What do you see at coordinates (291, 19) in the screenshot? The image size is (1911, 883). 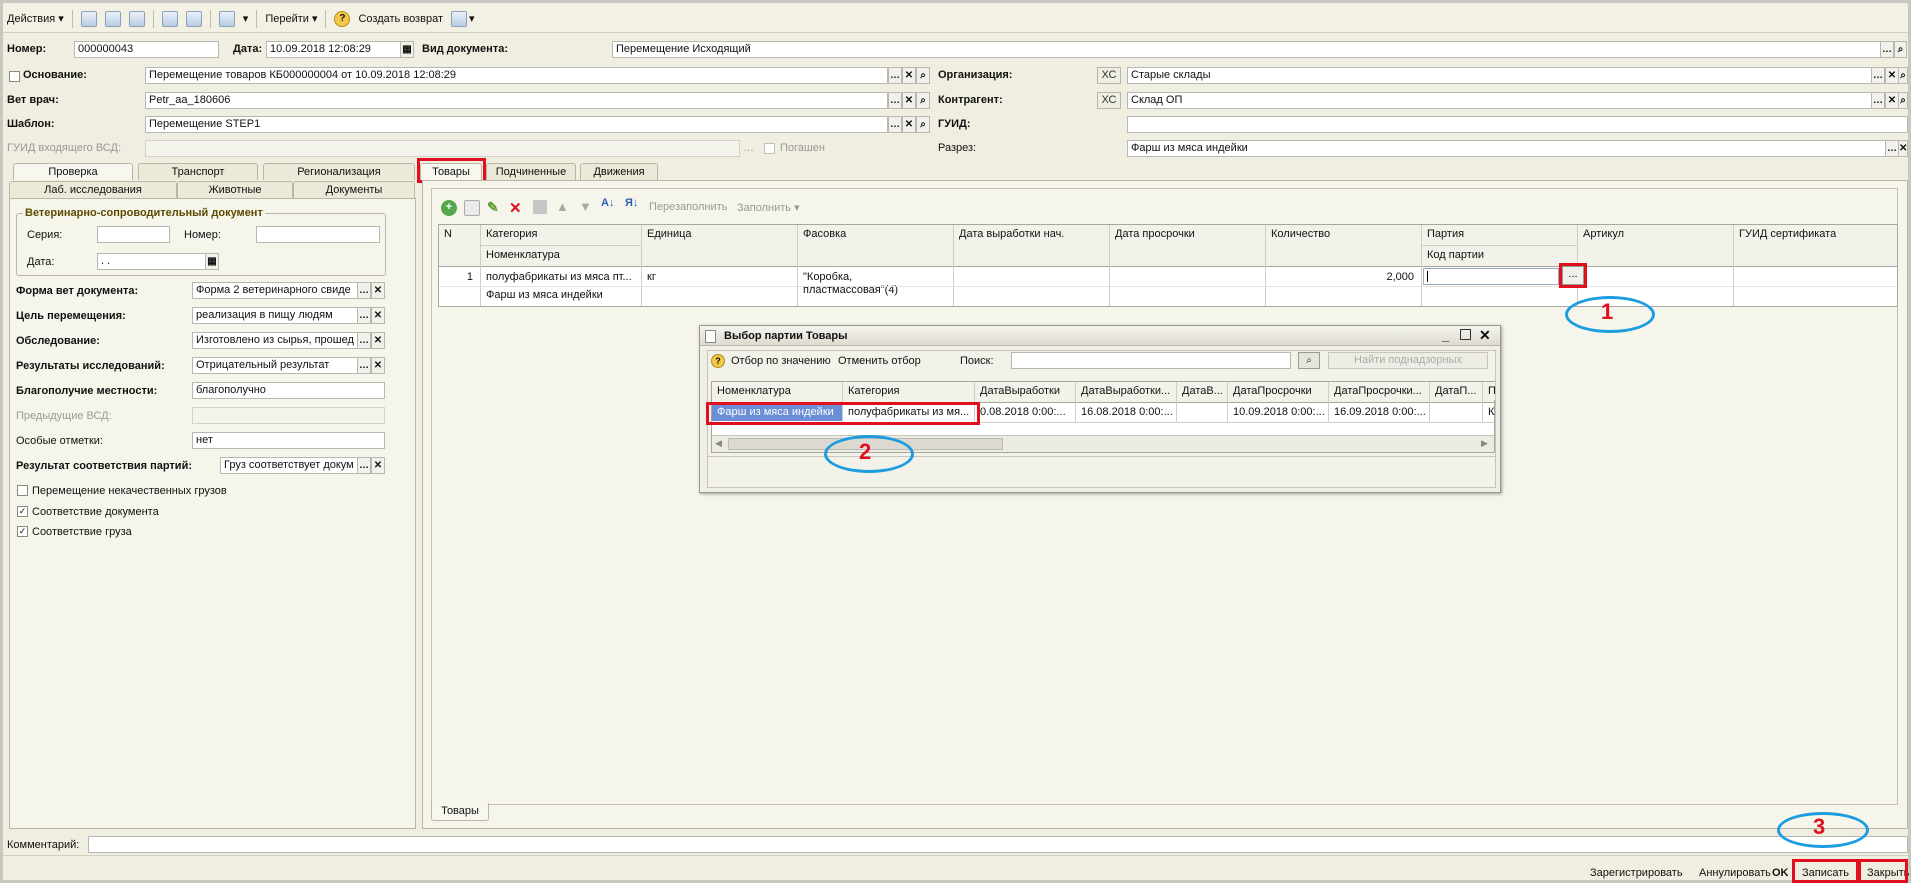 I see `goto-menu: Перейти ▾` at bounding box center [291, 19].